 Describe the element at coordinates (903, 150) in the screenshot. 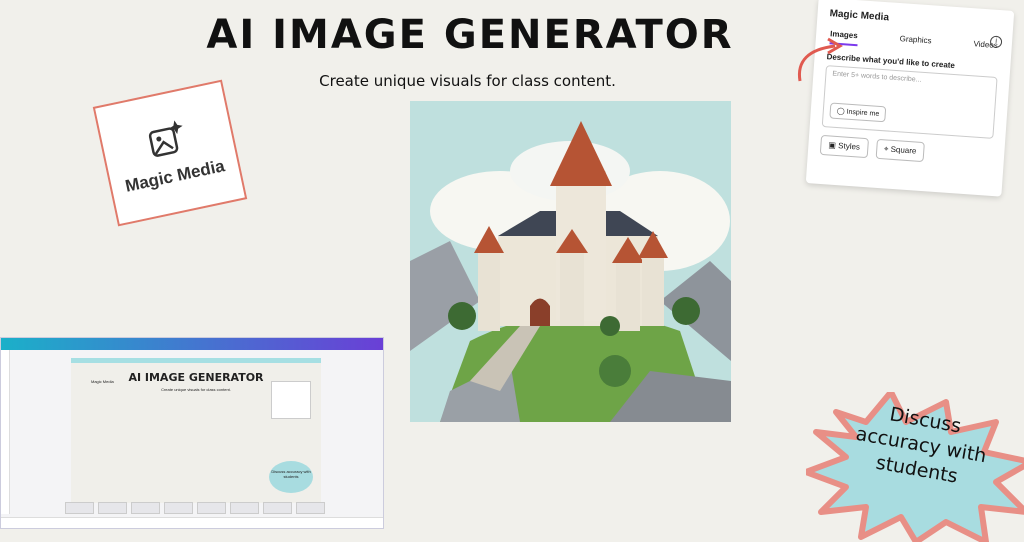

I see `square-label: Square` at that location.